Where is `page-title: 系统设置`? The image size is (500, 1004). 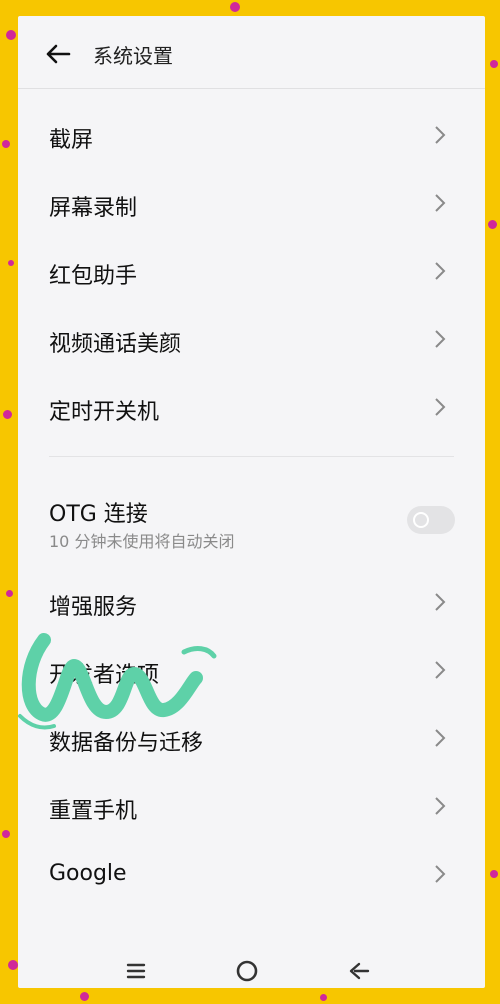
page-title: 系统设置 is located at coordinates (133, 56).